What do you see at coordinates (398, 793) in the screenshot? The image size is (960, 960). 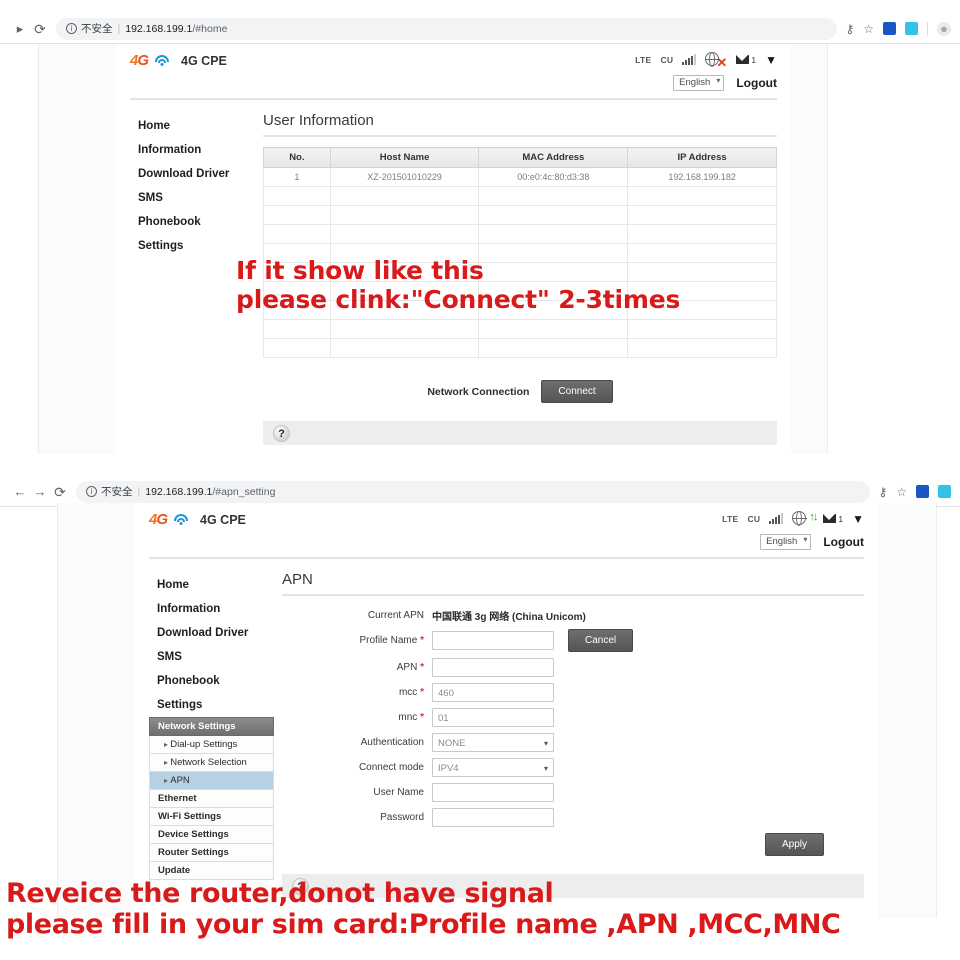 I see `label-user-name: User Name` at bounding box center [398, 793].